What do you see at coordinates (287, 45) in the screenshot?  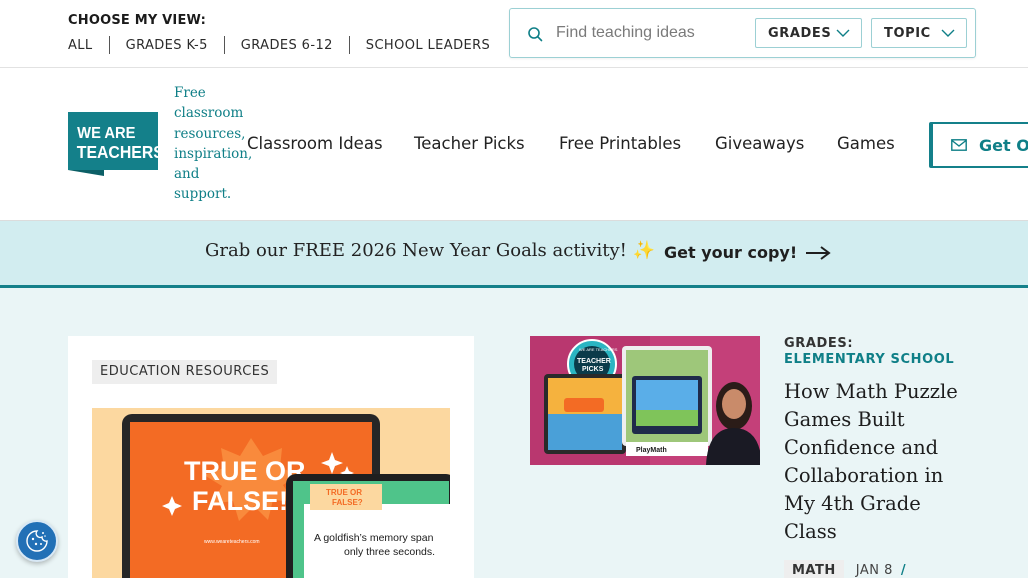 I see `view-link-grades-6-12: GRADES 6-12` at bounding box center [287, 45].